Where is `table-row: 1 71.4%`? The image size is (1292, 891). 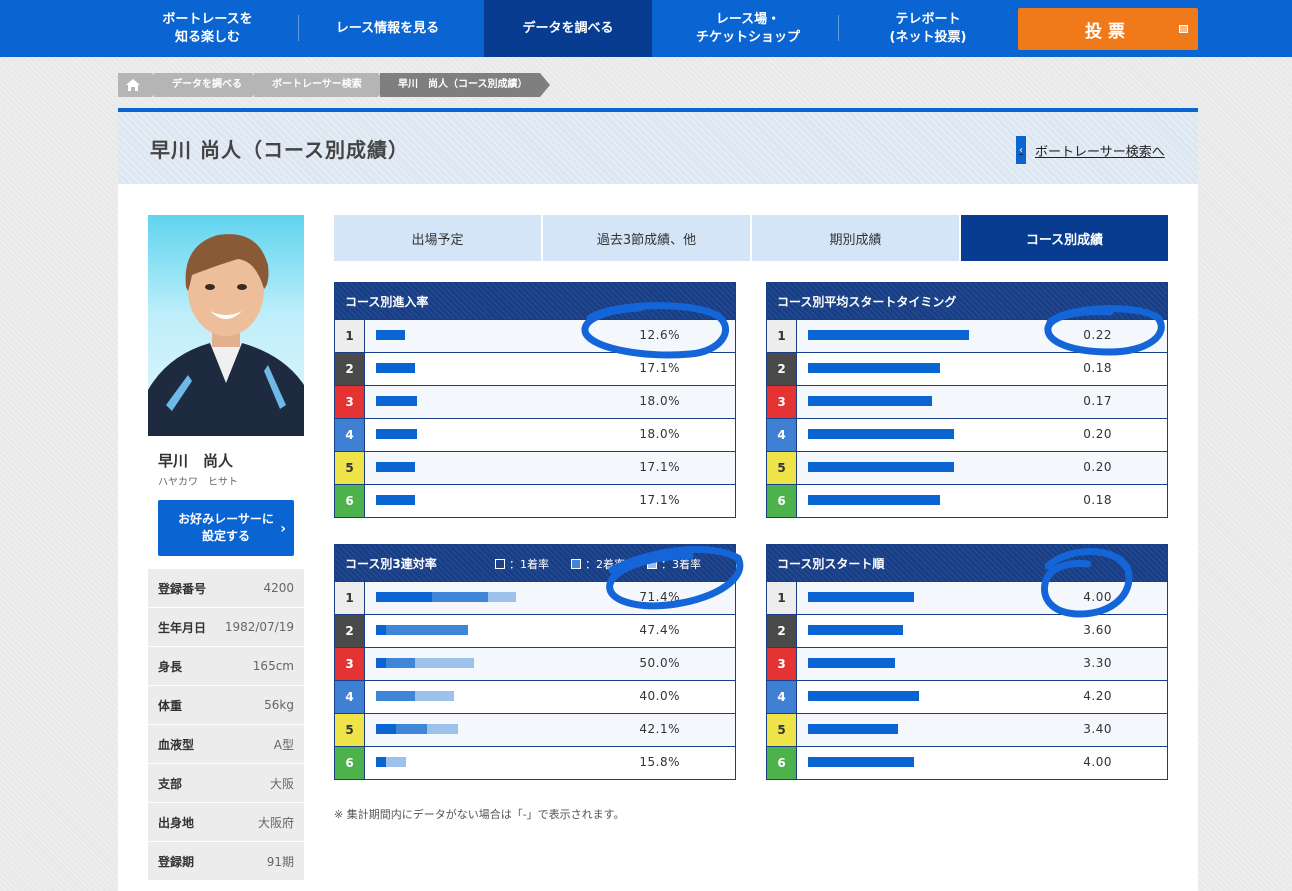
table-row: 1 71.4% is located at coordinates (535, 597).